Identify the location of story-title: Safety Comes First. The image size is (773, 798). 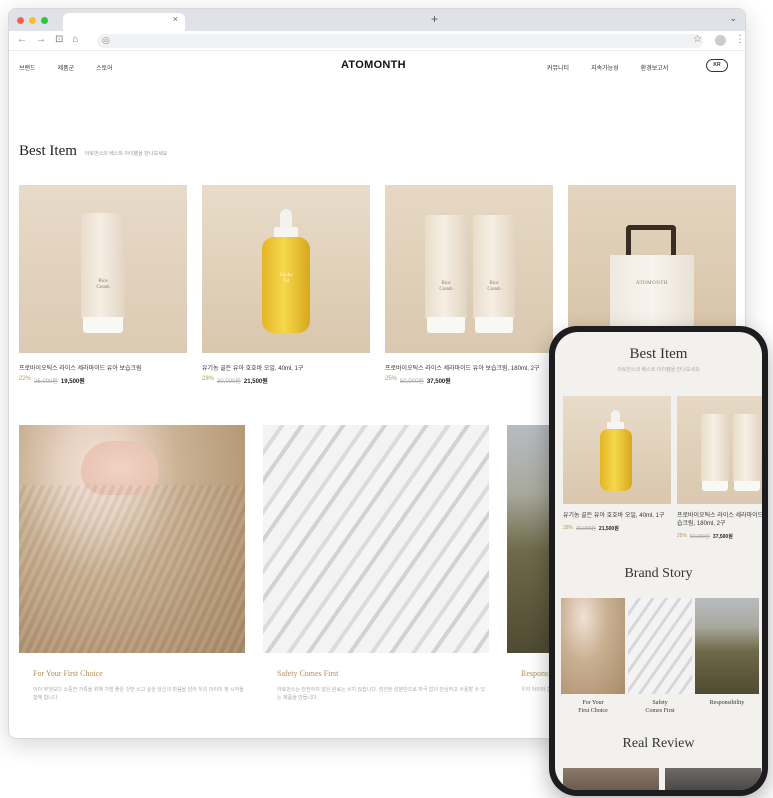
(308, 673).